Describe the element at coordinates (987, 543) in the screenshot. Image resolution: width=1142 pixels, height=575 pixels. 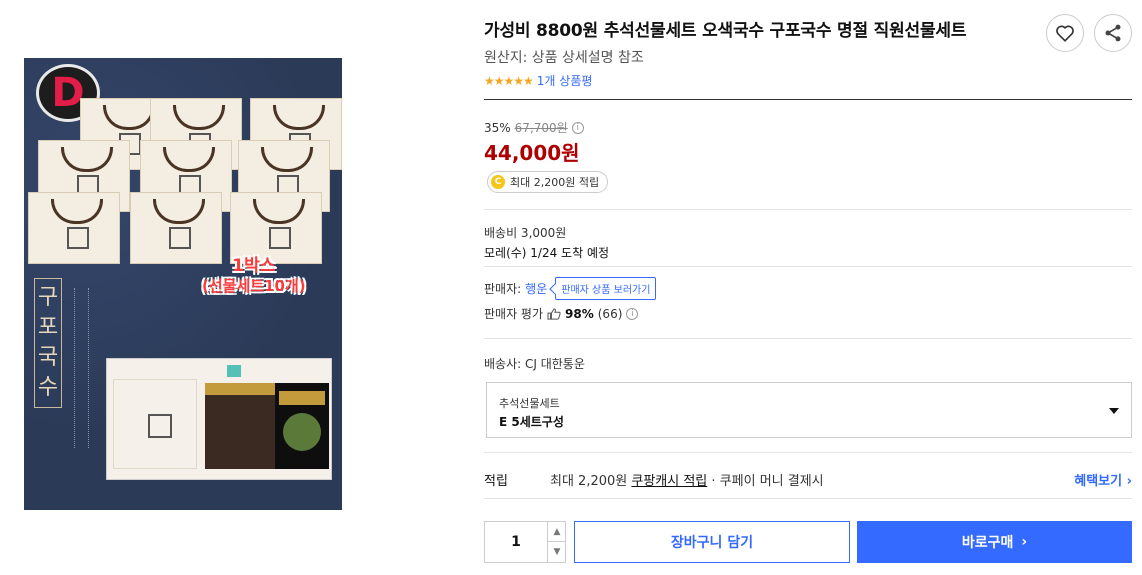
I see `buy-now-label: 바로구매` at that location.